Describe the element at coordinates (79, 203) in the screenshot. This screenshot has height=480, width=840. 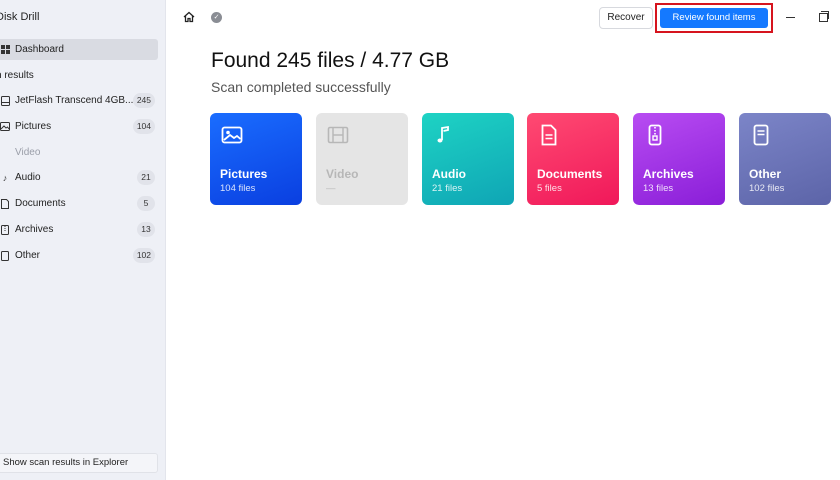
I see `sidebar-item-documents: Documents 5` at that location.